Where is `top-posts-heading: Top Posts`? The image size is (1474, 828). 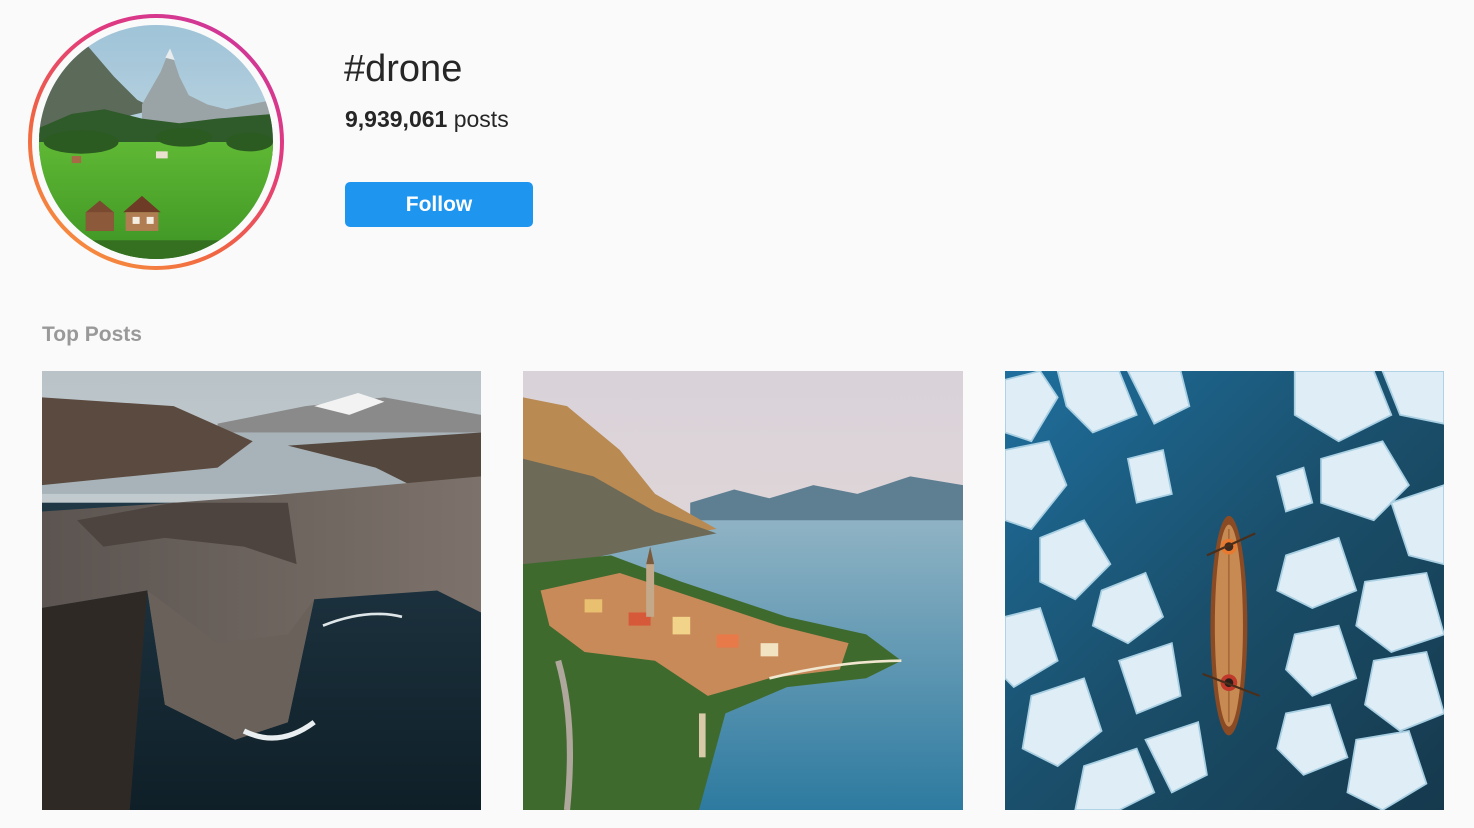 top-posts-heading: Top Posts is located at coordinates (92, 334).